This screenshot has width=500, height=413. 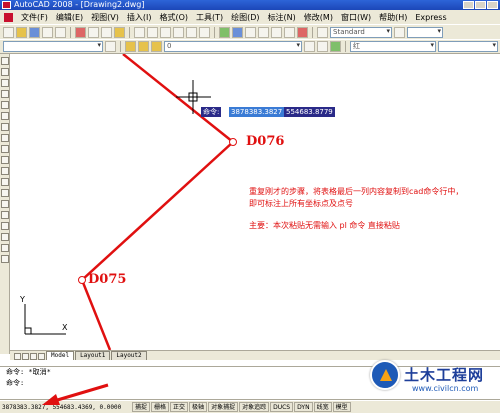 What do you see at coordinates (309, 112) in the screenshot?
I see `dynamic-input-y-field: 554683.8779` at bounding box center [309, 112].